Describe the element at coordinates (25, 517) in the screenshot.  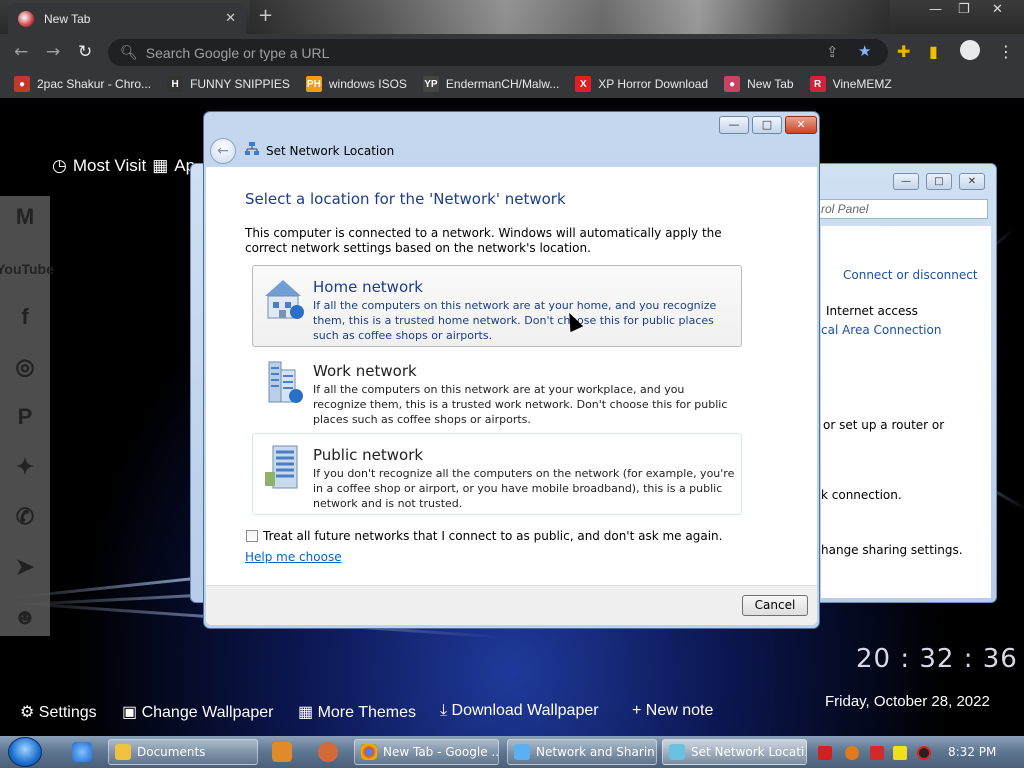
I see `whatsapp-icon: ✆` at that location.